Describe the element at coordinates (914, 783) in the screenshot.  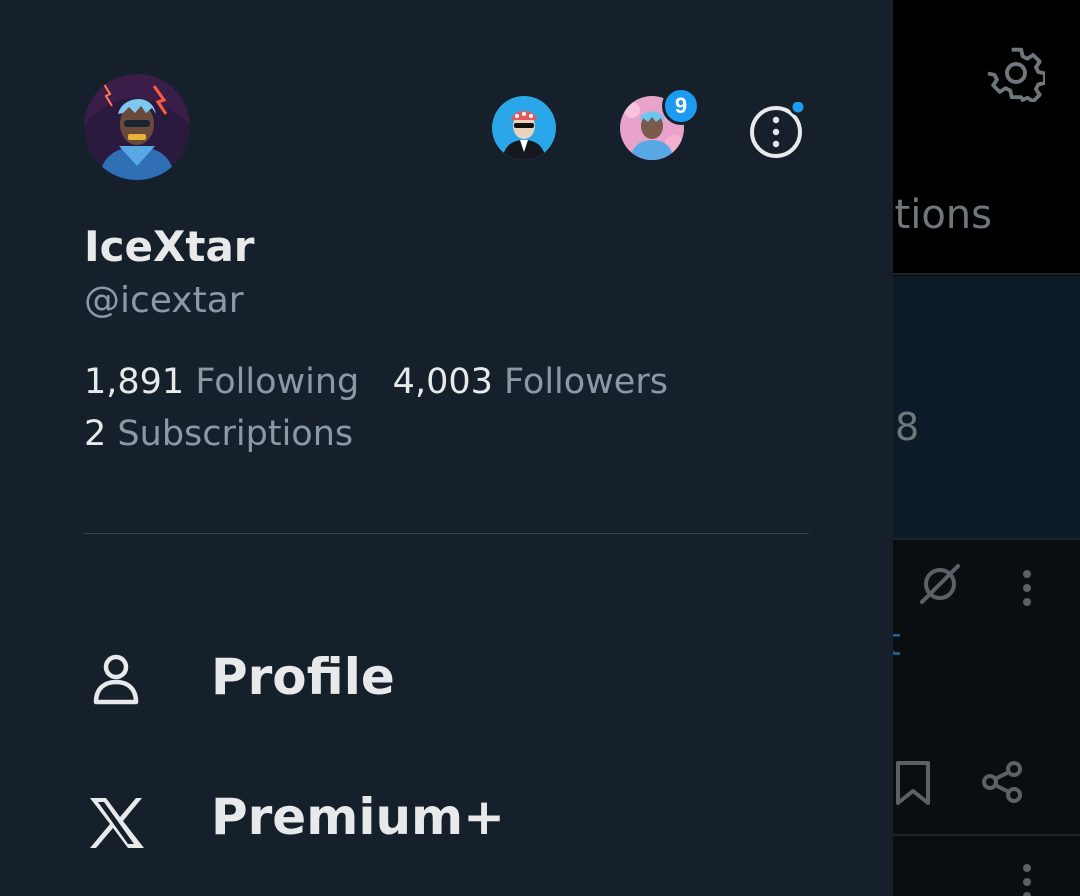
I see `bookmark-icon` at that location.